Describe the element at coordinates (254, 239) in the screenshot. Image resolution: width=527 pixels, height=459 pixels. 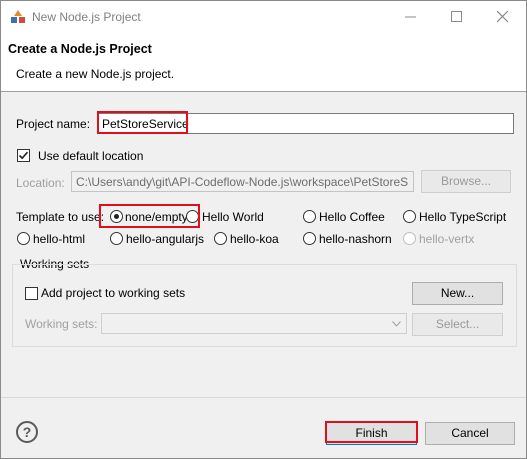
I see `template-option-label: hello-koa` at that location.